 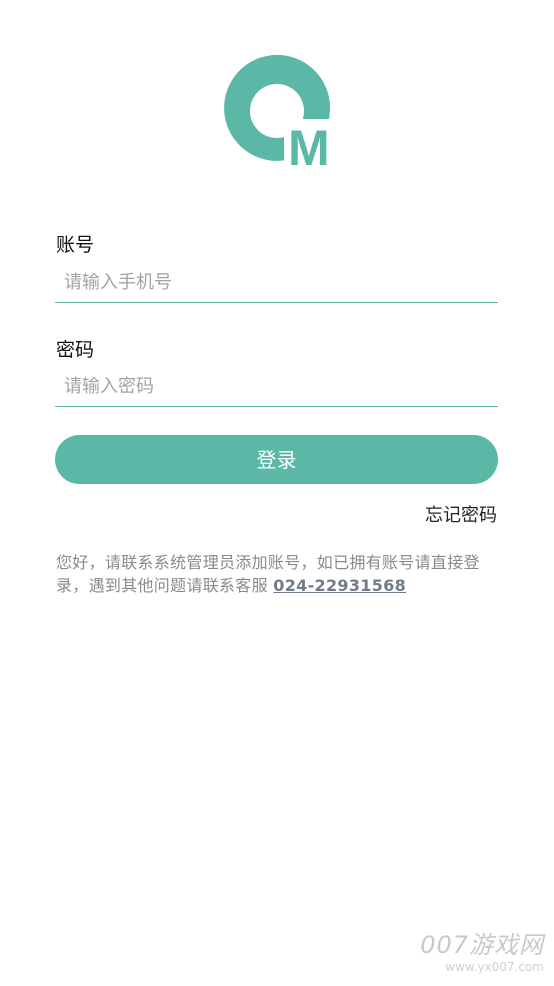 What do you see at coordinates (494, 967) in the screenshot?
I see `watermark-url: www.yx007.com` at bounding box center [494, 967].